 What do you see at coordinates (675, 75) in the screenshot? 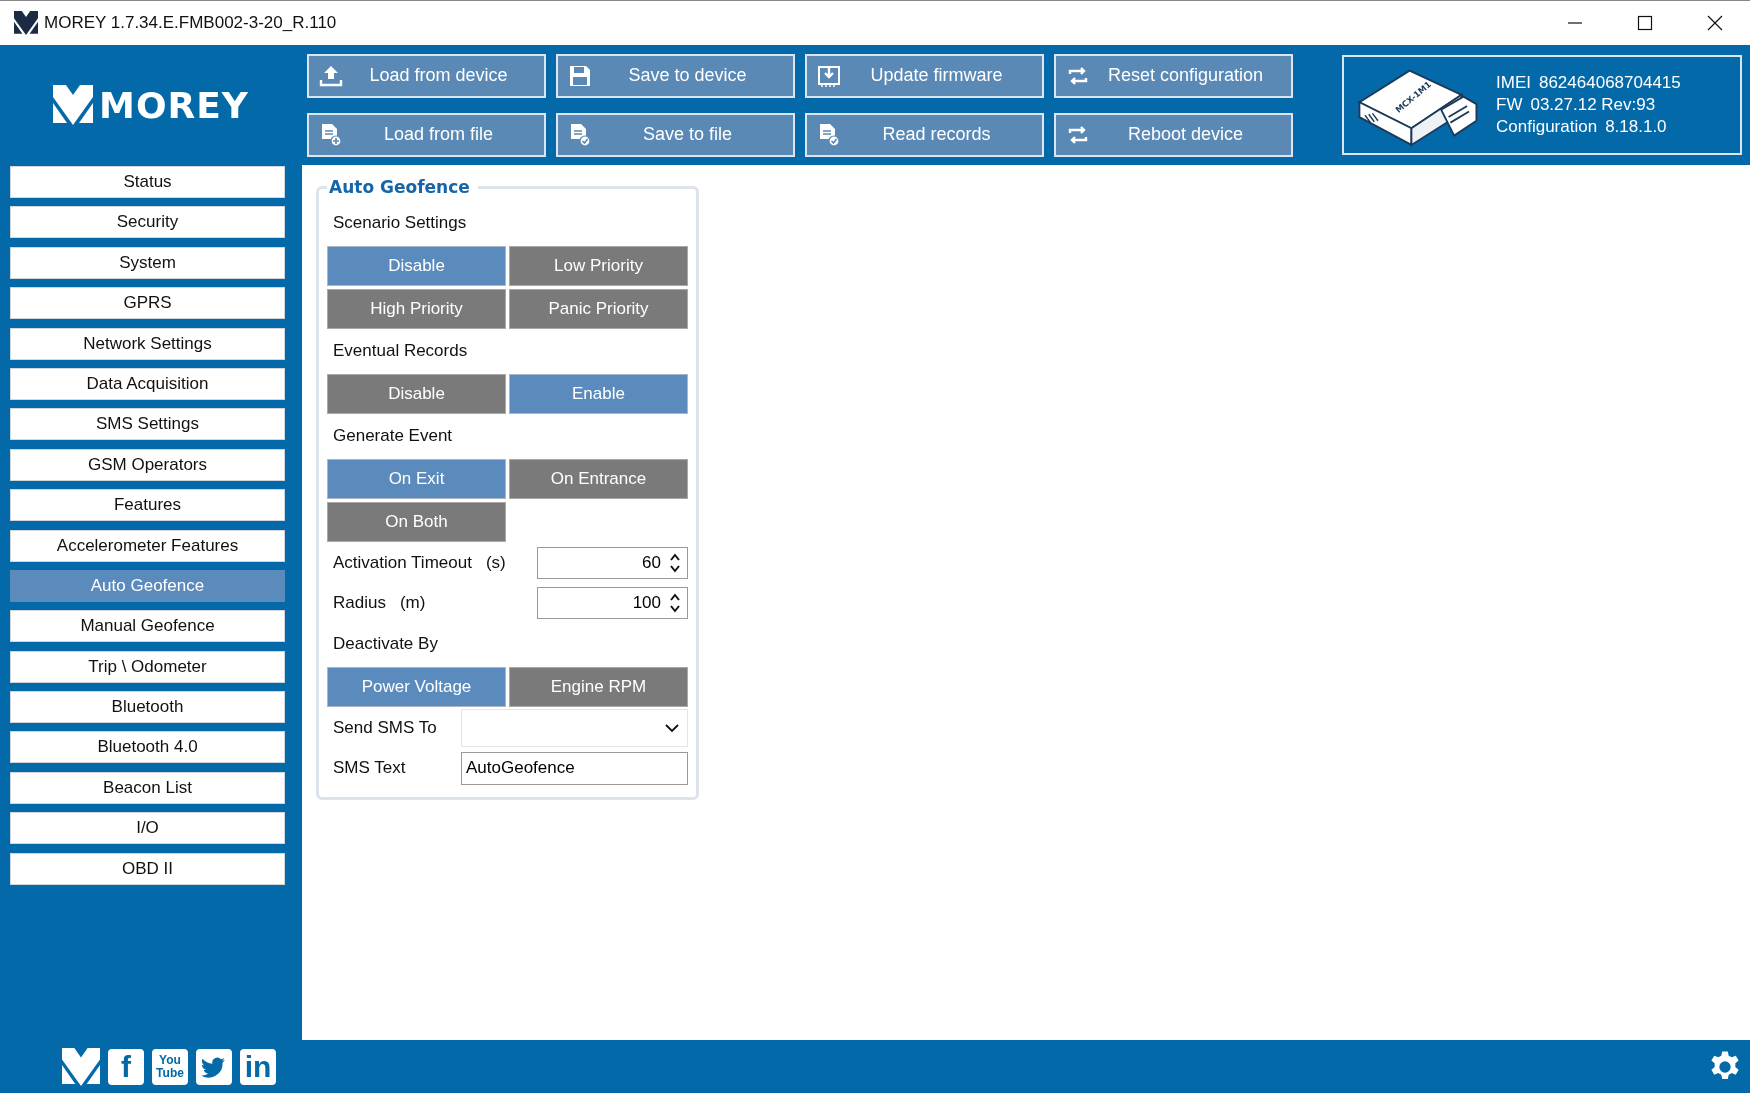
I see `toolbar-button: Save to device` at bounding box center [675, 75].